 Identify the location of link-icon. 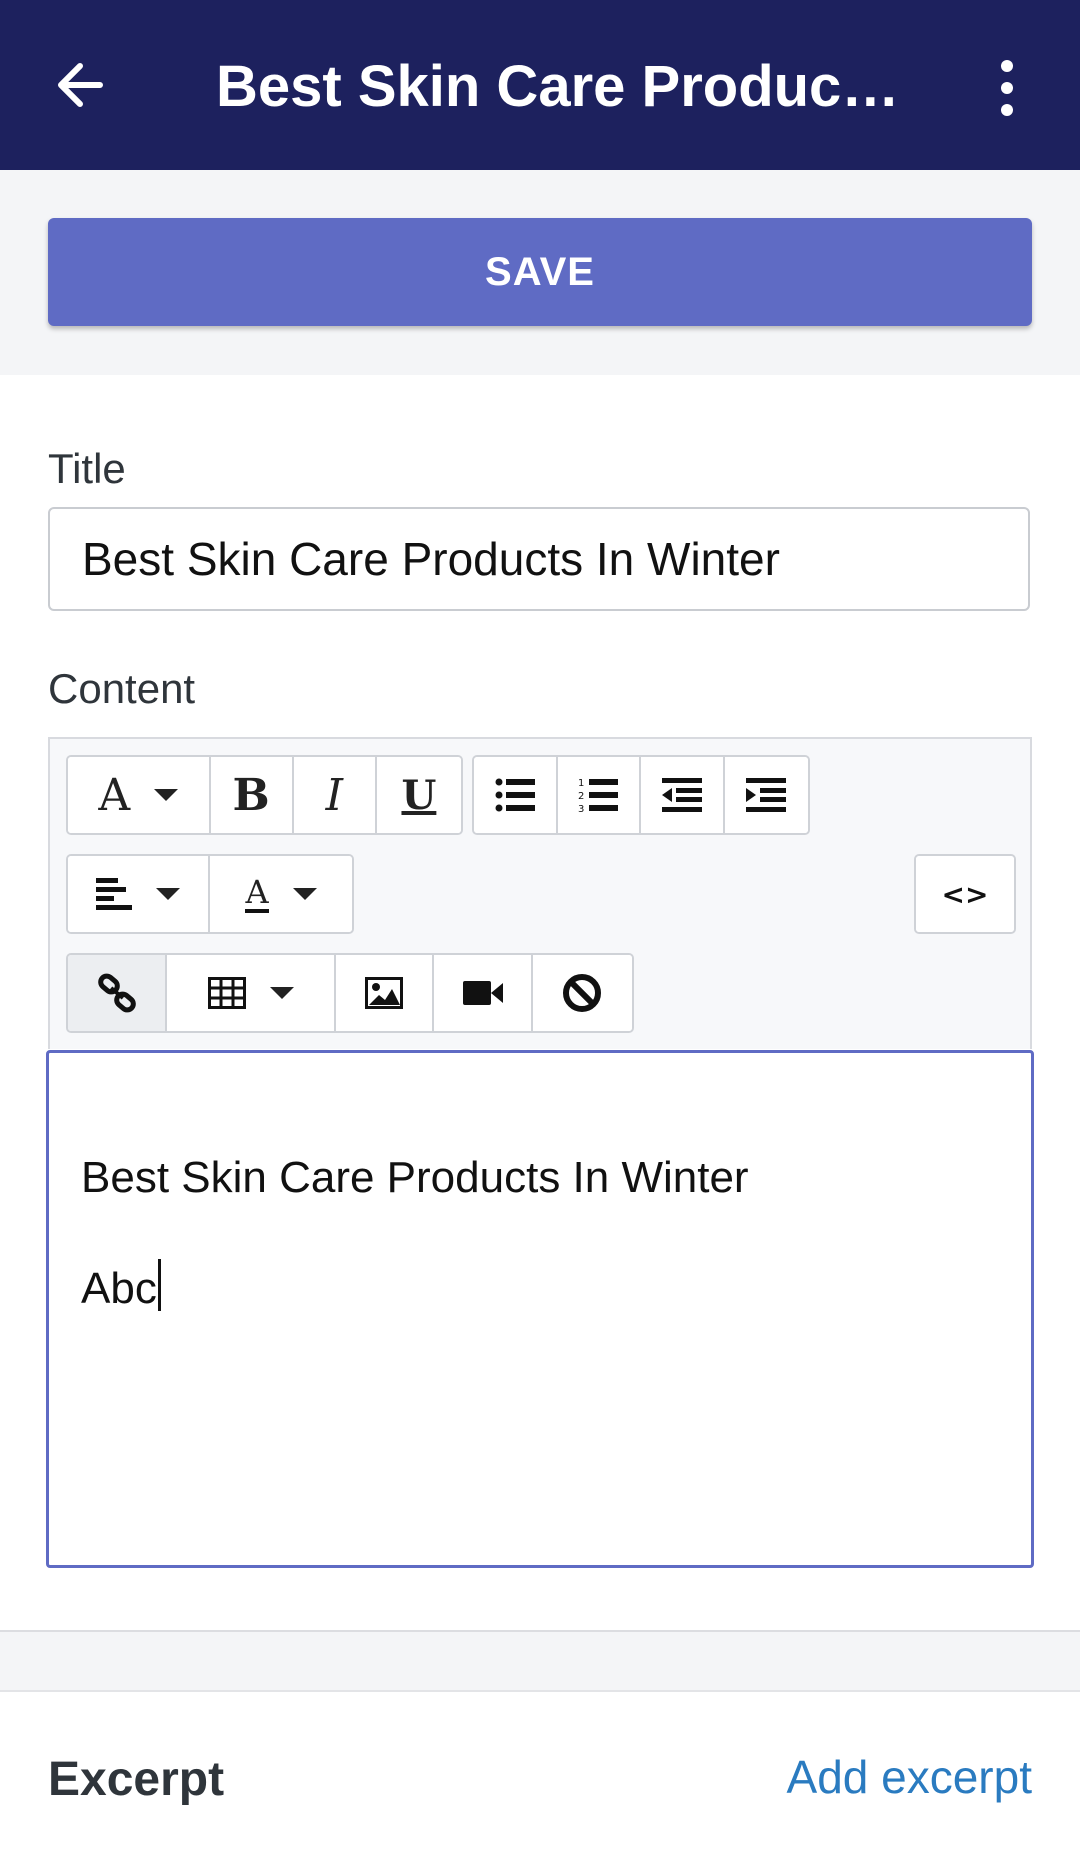
(116, 993).